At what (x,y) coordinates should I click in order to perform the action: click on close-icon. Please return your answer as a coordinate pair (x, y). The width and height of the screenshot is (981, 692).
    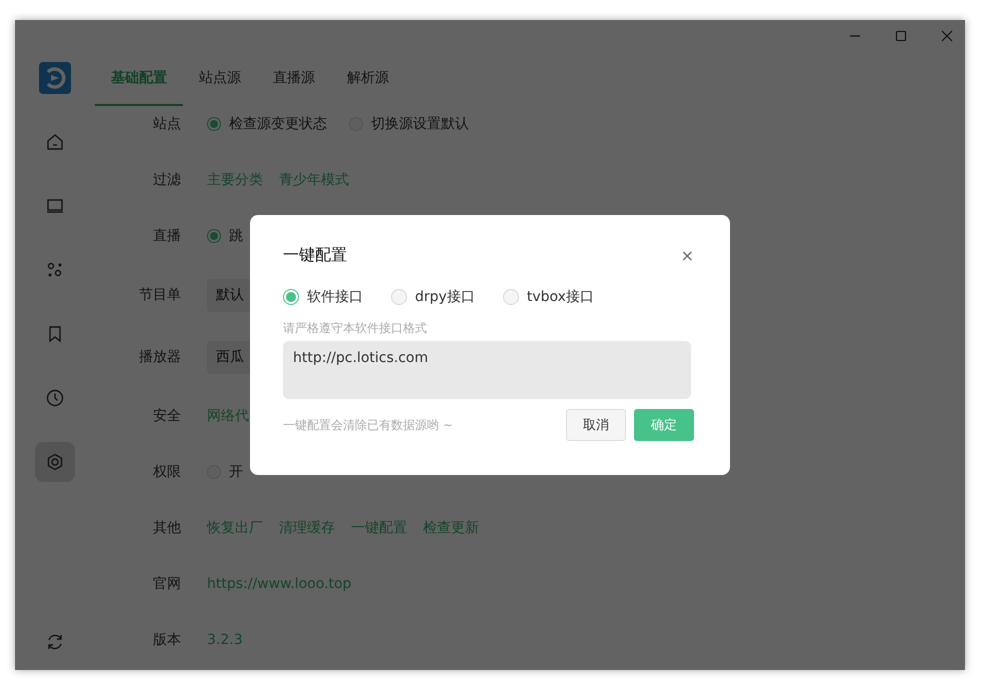
    Looking at the image, I should click on (947, 36).